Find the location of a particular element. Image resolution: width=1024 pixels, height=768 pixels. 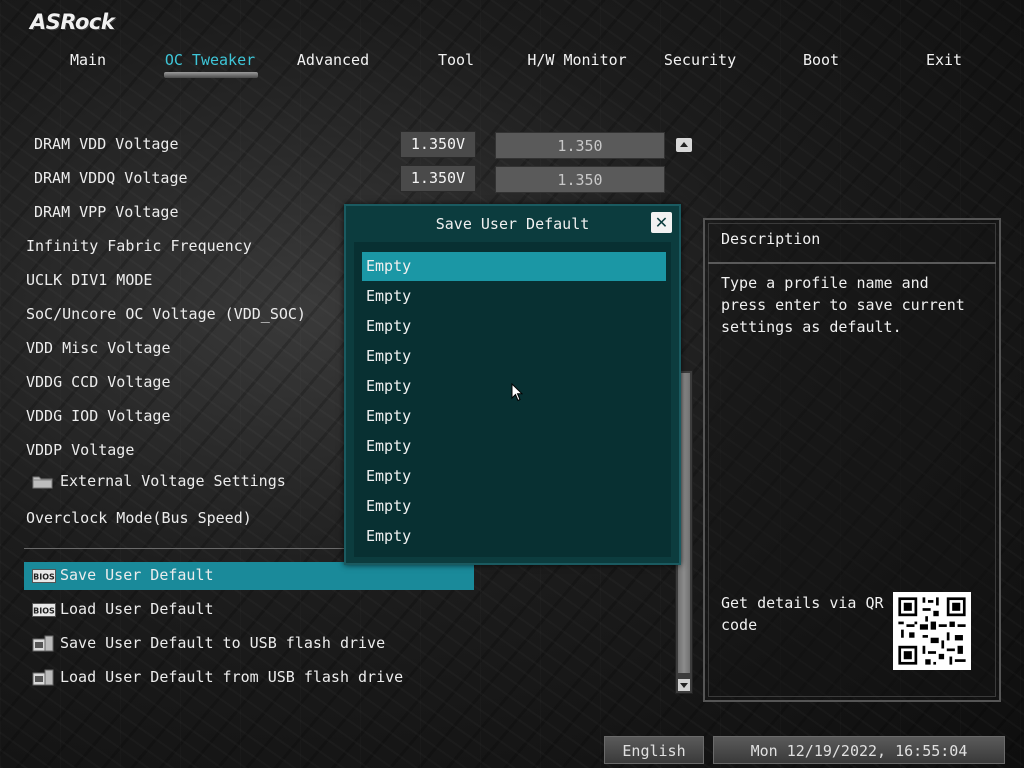

description-title: Description is located at coordinates (771, 239).